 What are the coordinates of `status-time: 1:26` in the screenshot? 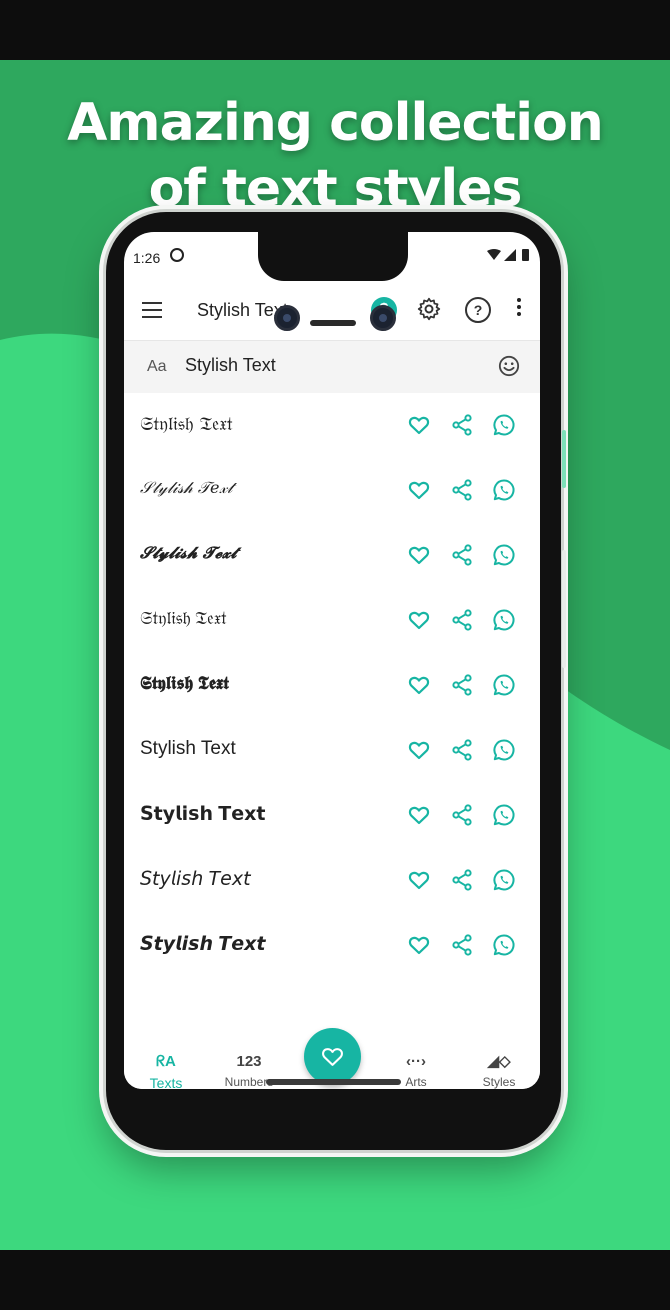 It's located at (147, 258).